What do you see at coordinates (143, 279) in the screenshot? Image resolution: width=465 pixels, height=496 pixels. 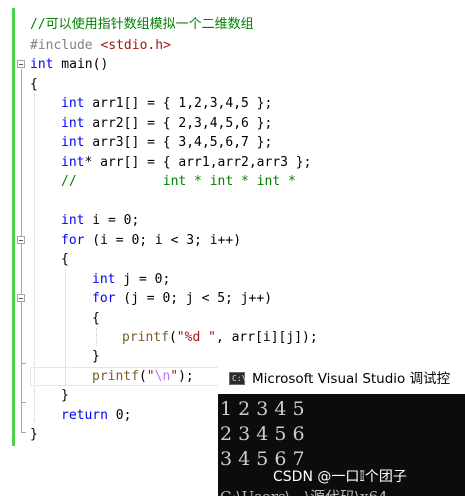 I see `j-declaration: j = 0;` at bounding box center [143, 279].